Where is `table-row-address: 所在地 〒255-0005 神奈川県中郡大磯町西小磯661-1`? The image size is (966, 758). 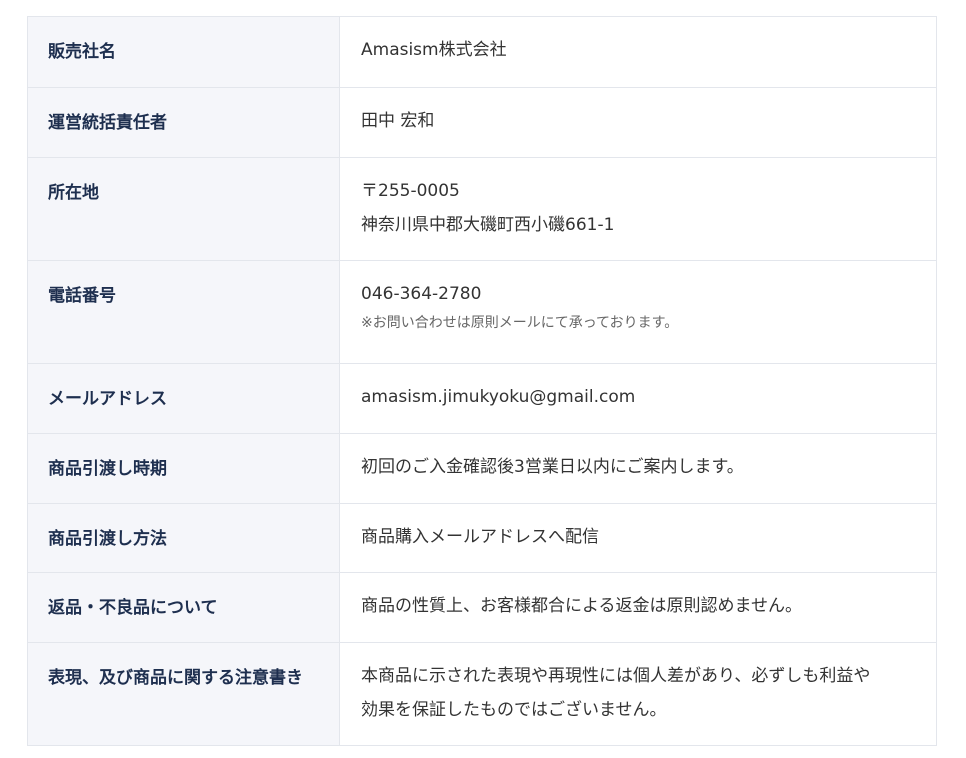
table-row-address: 所在地 〒255-0005 神奈川県中郡大磯町西小磯661-1 is located at coordinates (482, 209).